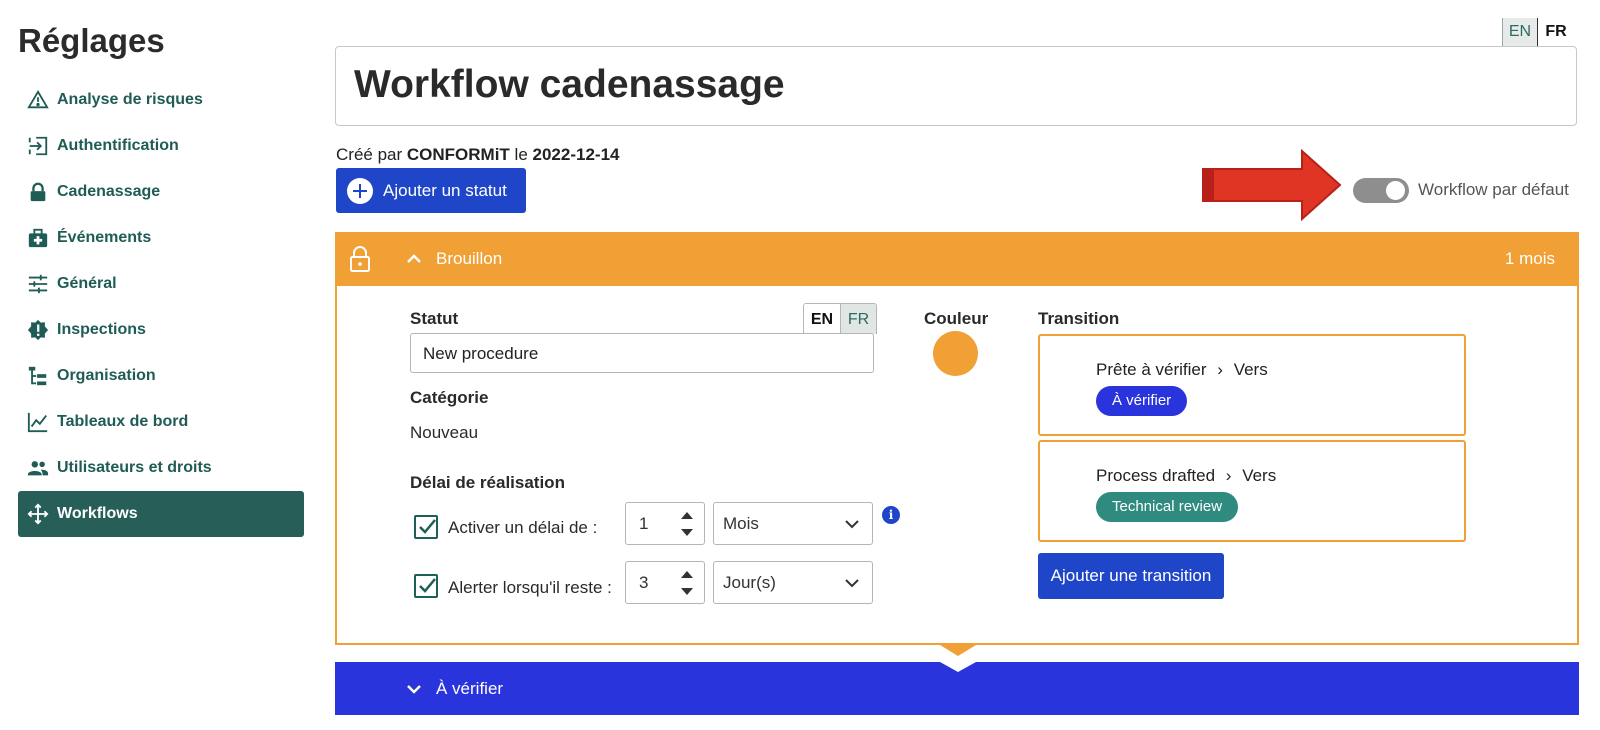 The width and height of the screenshot is (1600, 730). Describe the element at coordinates (957, 259) in the screenshot. I see `status-header-brouillon: Brouillon 1 mois` at that location.